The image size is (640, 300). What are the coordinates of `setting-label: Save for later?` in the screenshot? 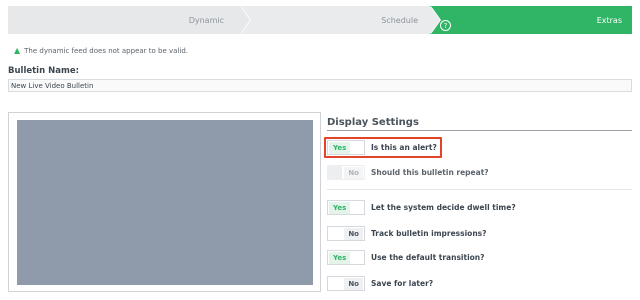 It's located at (402, 283).